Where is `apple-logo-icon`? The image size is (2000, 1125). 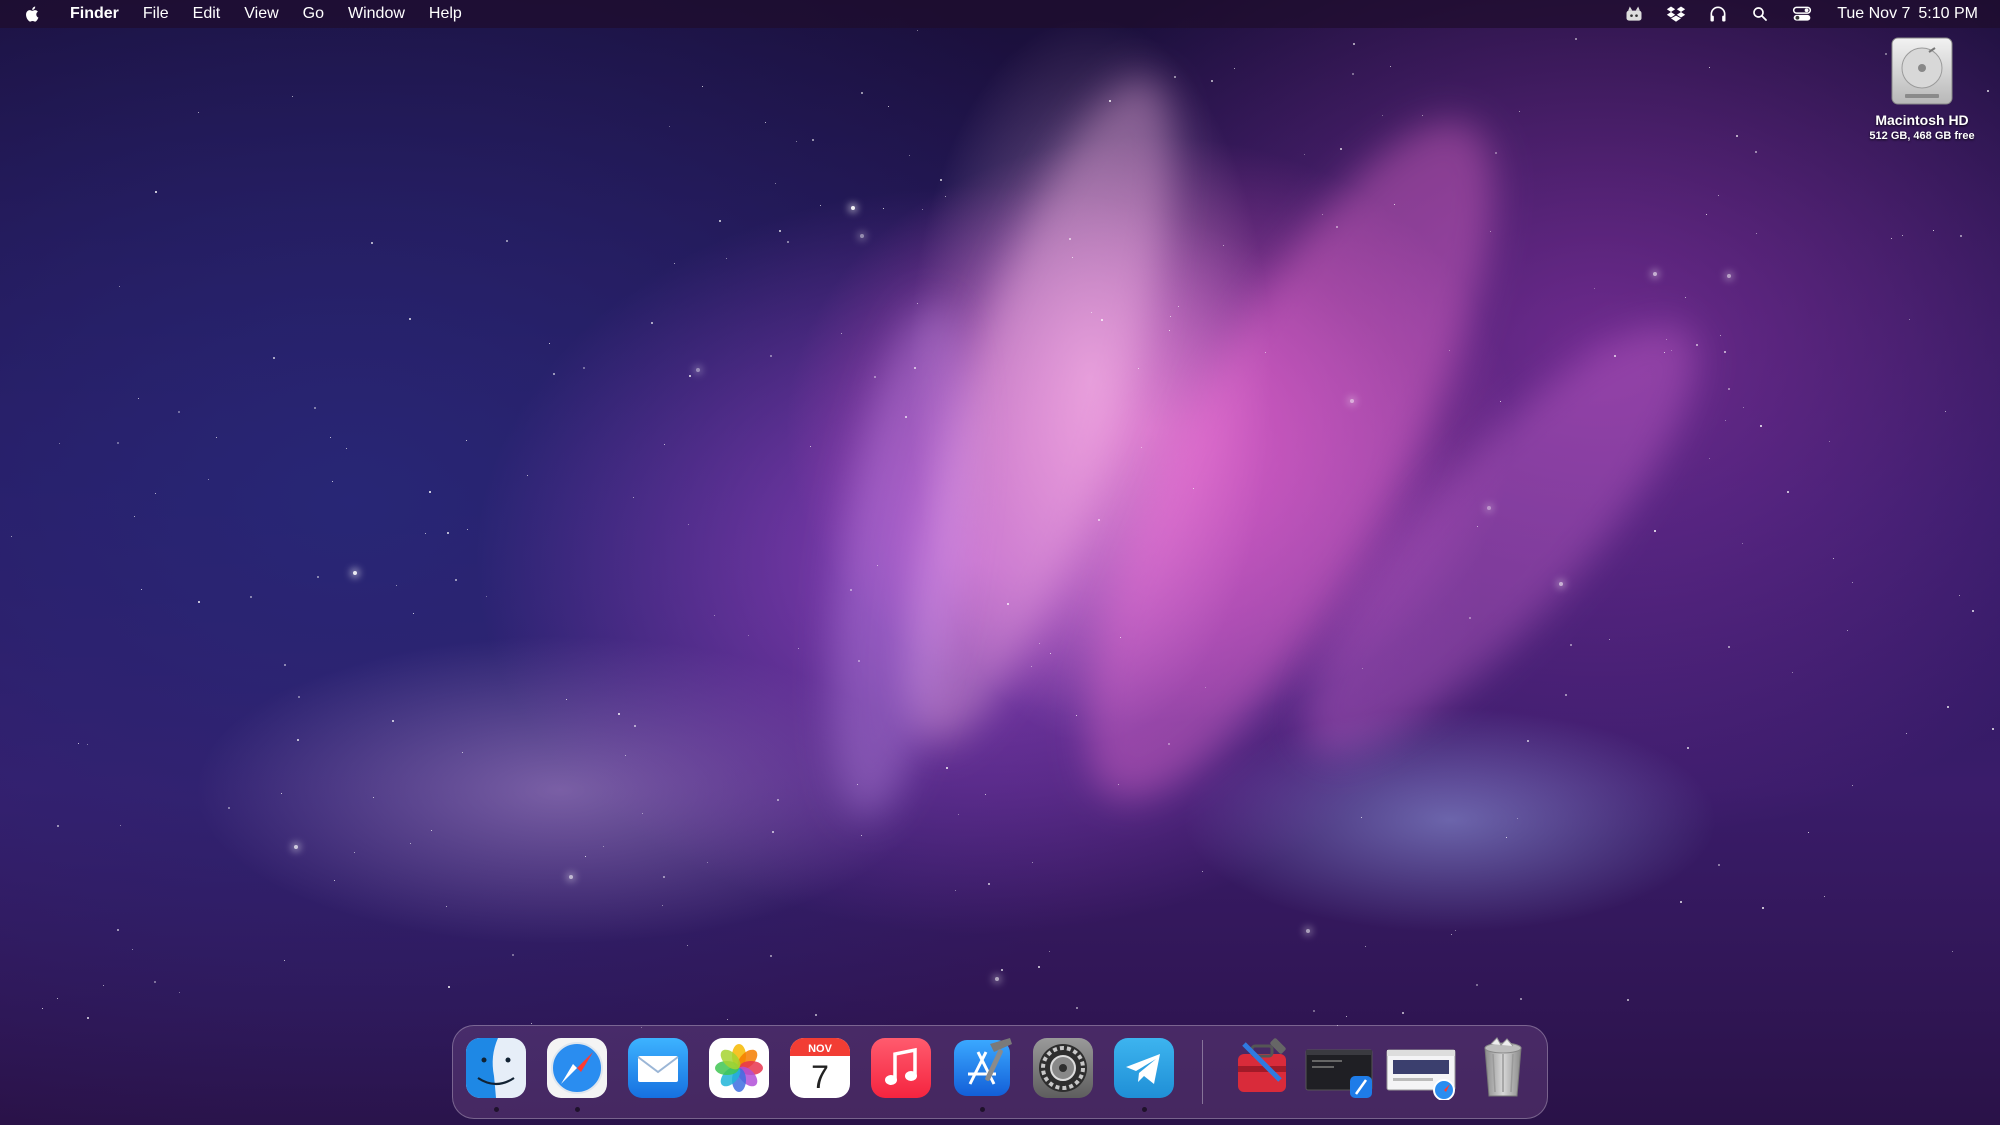
apple-logo-icon is located at coordinates (33, 14).